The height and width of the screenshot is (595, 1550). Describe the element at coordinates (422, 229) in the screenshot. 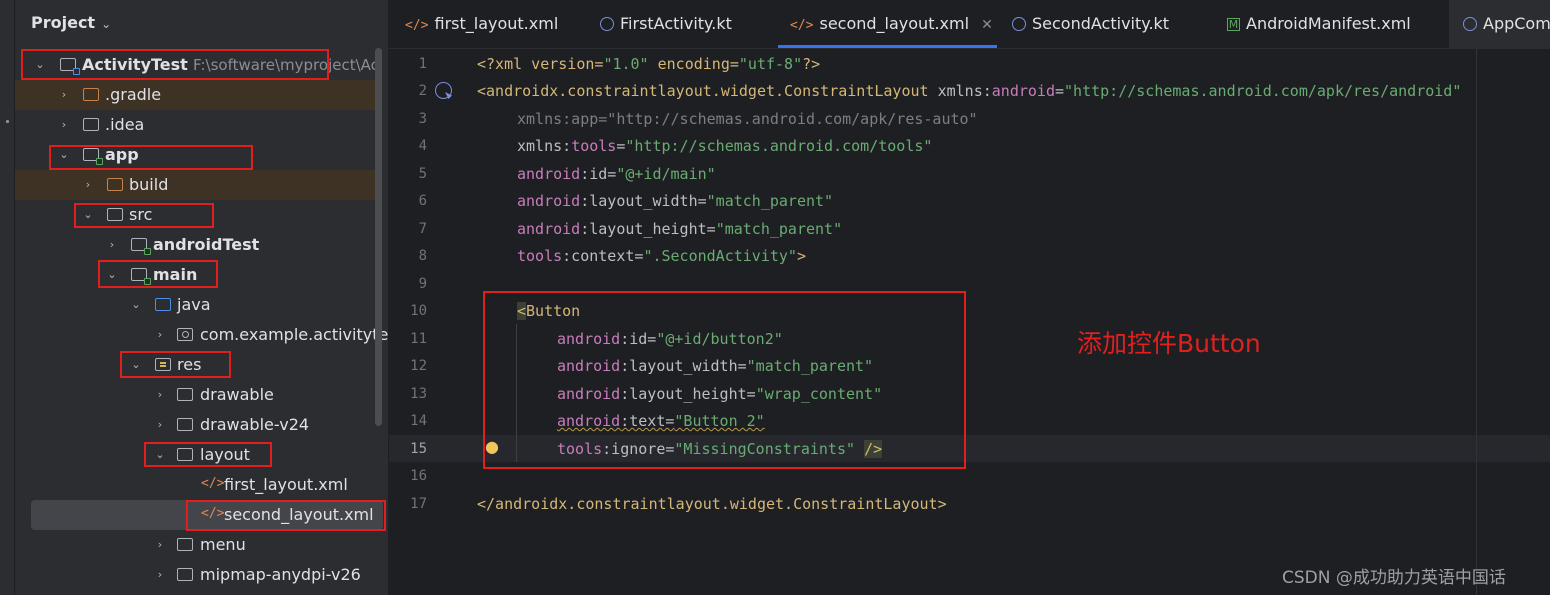

I see `line-number: 7` at that location.